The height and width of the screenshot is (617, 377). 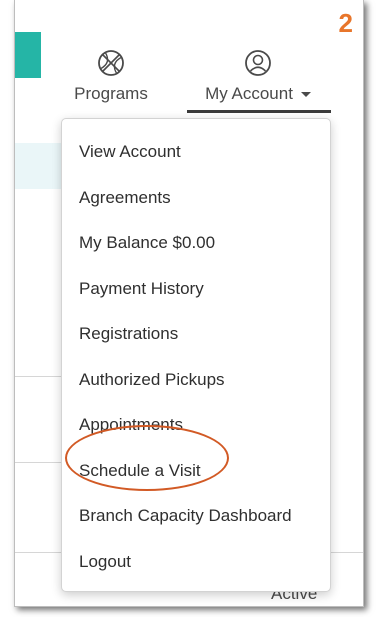 I want to click on nav-programs: Programs, so click(x=111, y=76).